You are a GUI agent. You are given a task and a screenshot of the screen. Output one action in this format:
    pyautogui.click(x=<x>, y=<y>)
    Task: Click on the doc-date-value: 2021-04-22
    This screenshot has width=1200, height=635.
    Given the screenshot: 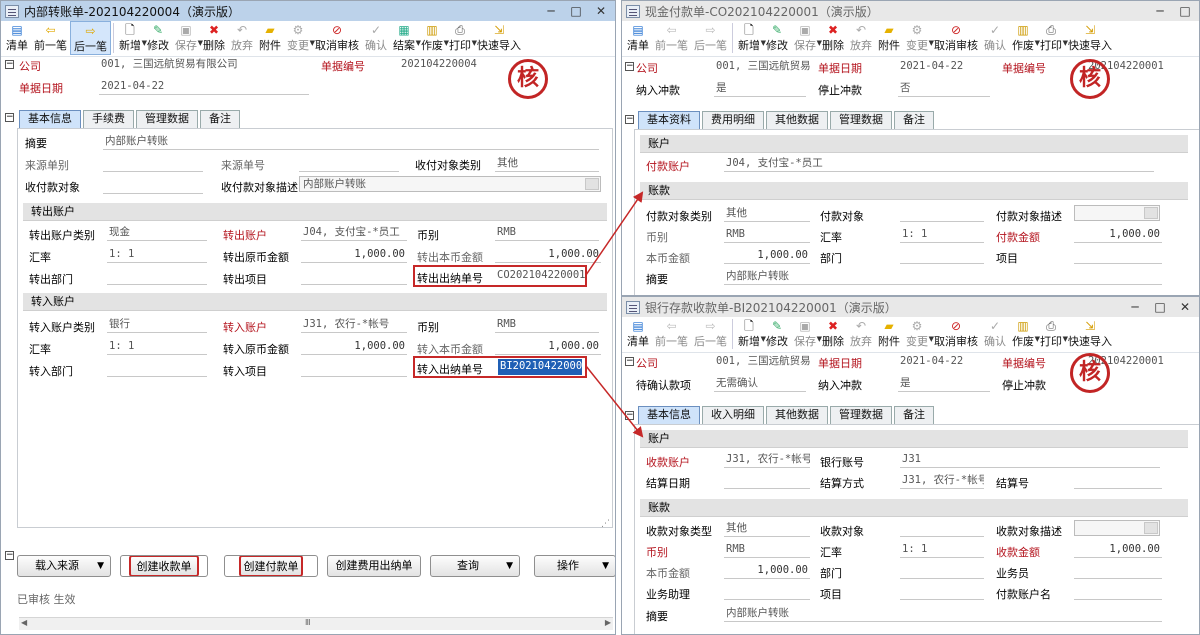 What is the action you would take?
    pyautogui.click(x=943, y=67)
    